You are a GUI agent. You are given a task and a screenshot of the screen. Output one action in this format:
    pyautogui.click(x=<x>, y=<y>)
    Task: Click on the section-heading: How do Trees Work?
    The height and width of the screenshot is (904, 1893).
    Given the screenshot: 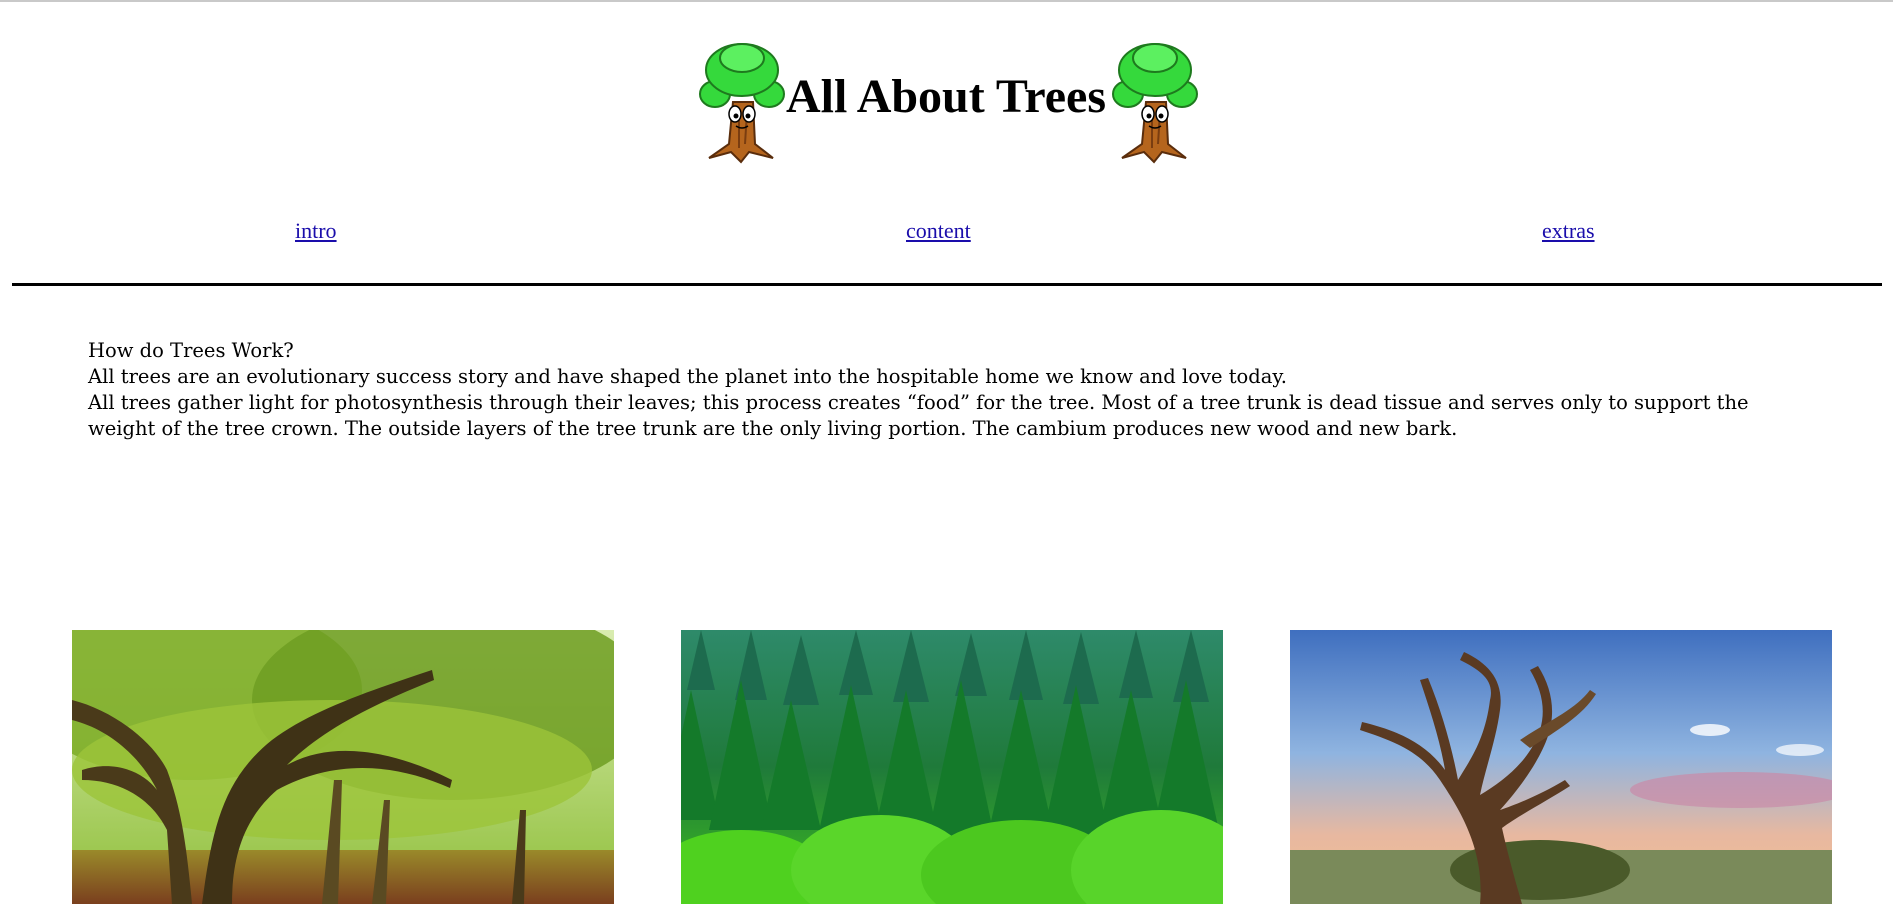 What is the action you would take?
    pyautogui.click(x=191, y=350)
    